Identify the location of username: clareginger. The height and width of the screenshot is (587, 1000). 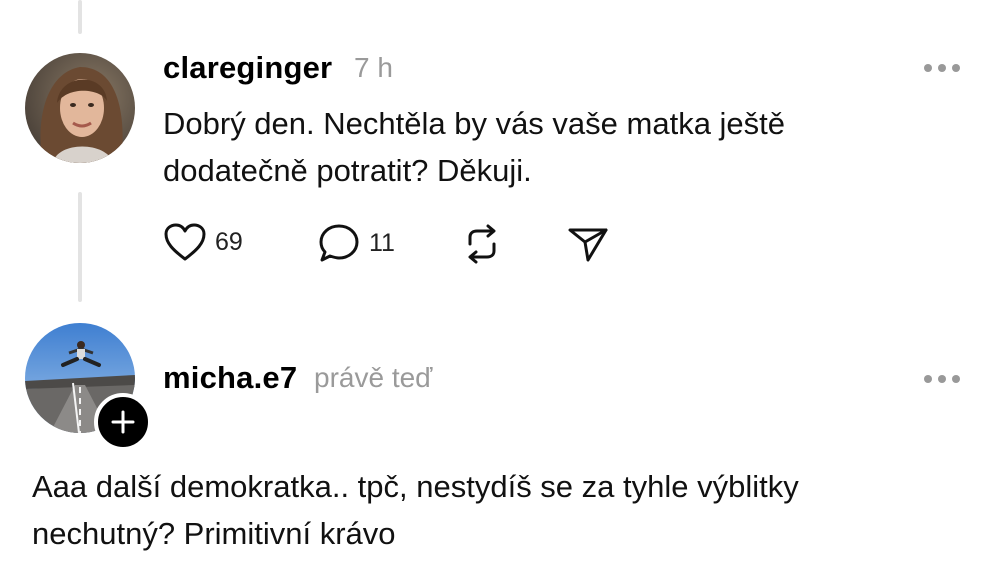
(247, 68).